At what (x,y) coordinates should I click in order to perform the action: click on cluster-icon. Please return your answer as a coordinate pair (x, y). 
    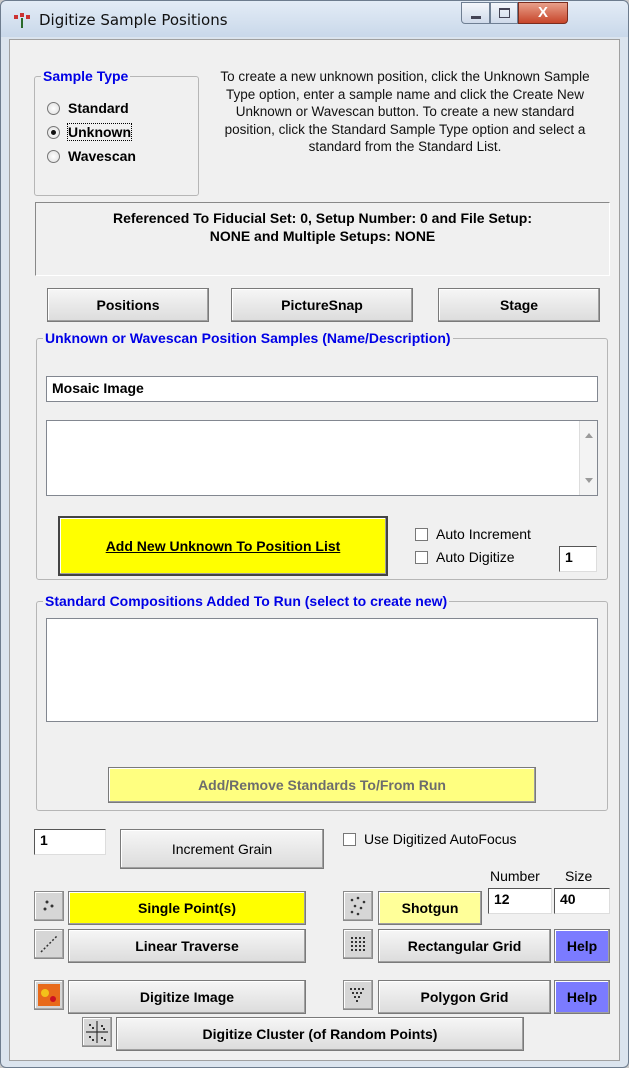
    Looking at the image, I should click on (97, 1032).